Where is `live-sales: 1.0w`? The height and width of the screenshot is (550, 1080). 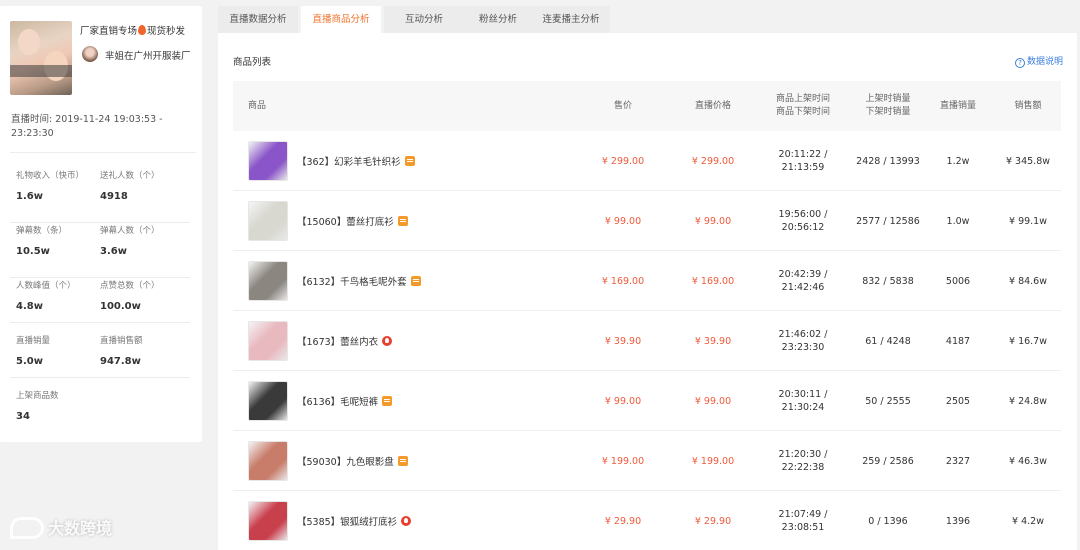 live-sales: 1.0w is located at coordinates (958, 221).